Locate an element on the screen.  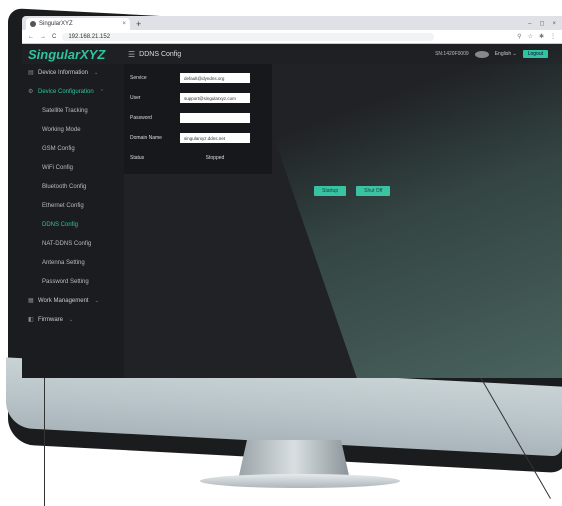
maximize-button: ◻ is located at coordinates (542, 24).